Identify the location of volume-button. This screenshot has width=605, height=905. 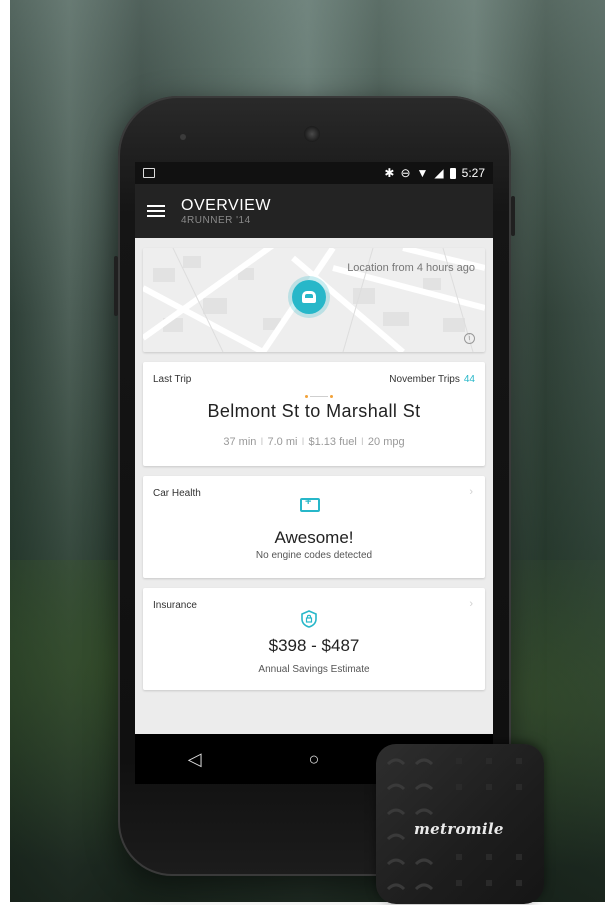
(116, 286).